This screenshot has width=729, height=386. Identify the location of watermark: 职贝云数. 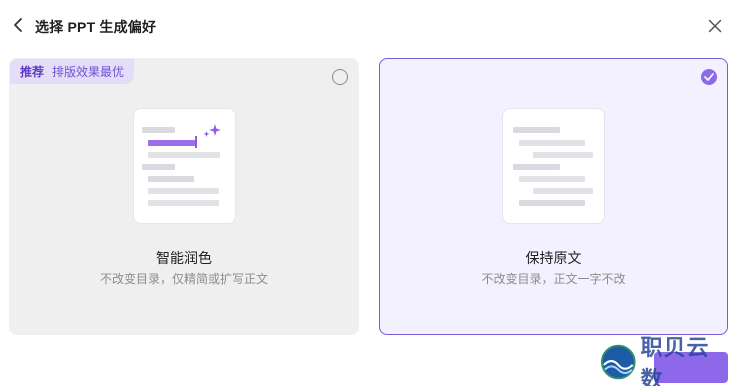
(664, 361).